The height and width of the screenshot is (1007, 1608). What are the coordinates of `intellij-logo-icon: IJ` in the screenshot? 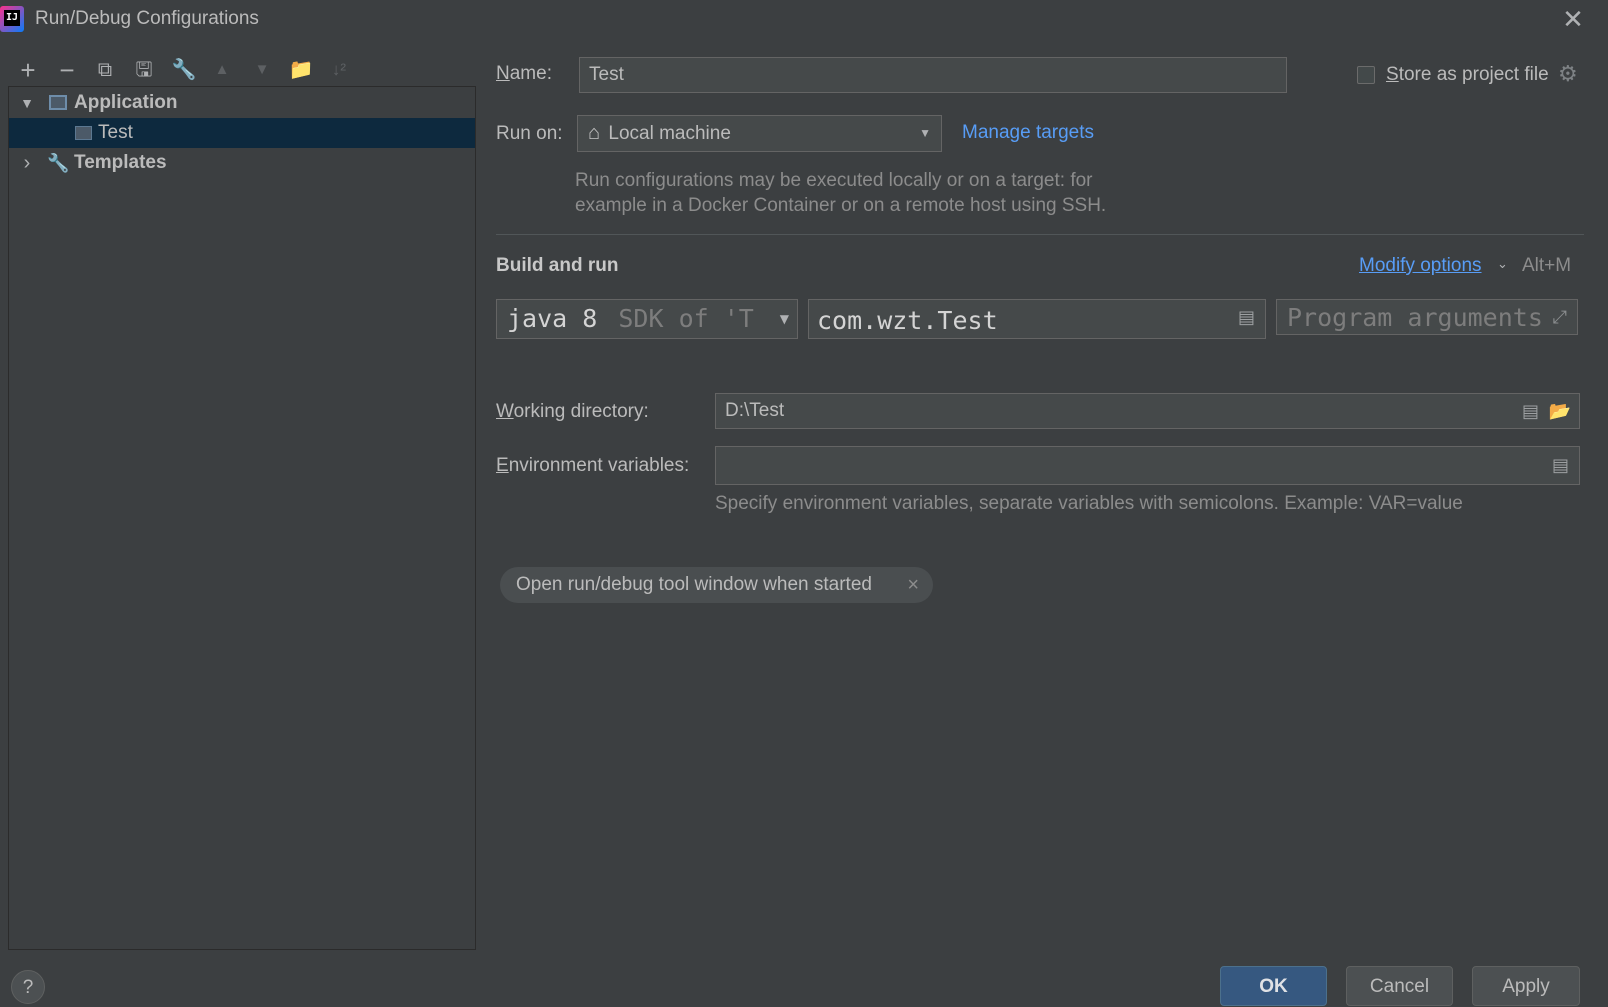 It's located at (12, 19).